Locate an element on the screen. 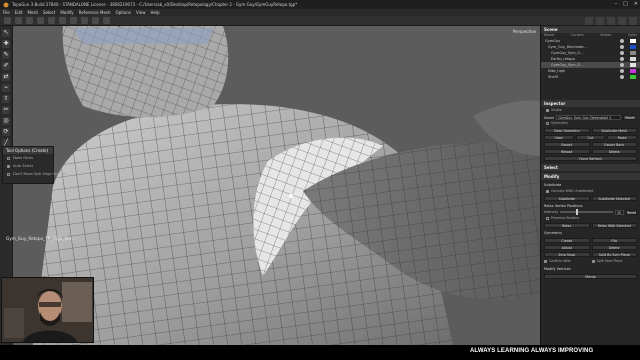 The height and width of the screenshot is (360, 640). paste-button: Paste is located at coordinates (622, 137).